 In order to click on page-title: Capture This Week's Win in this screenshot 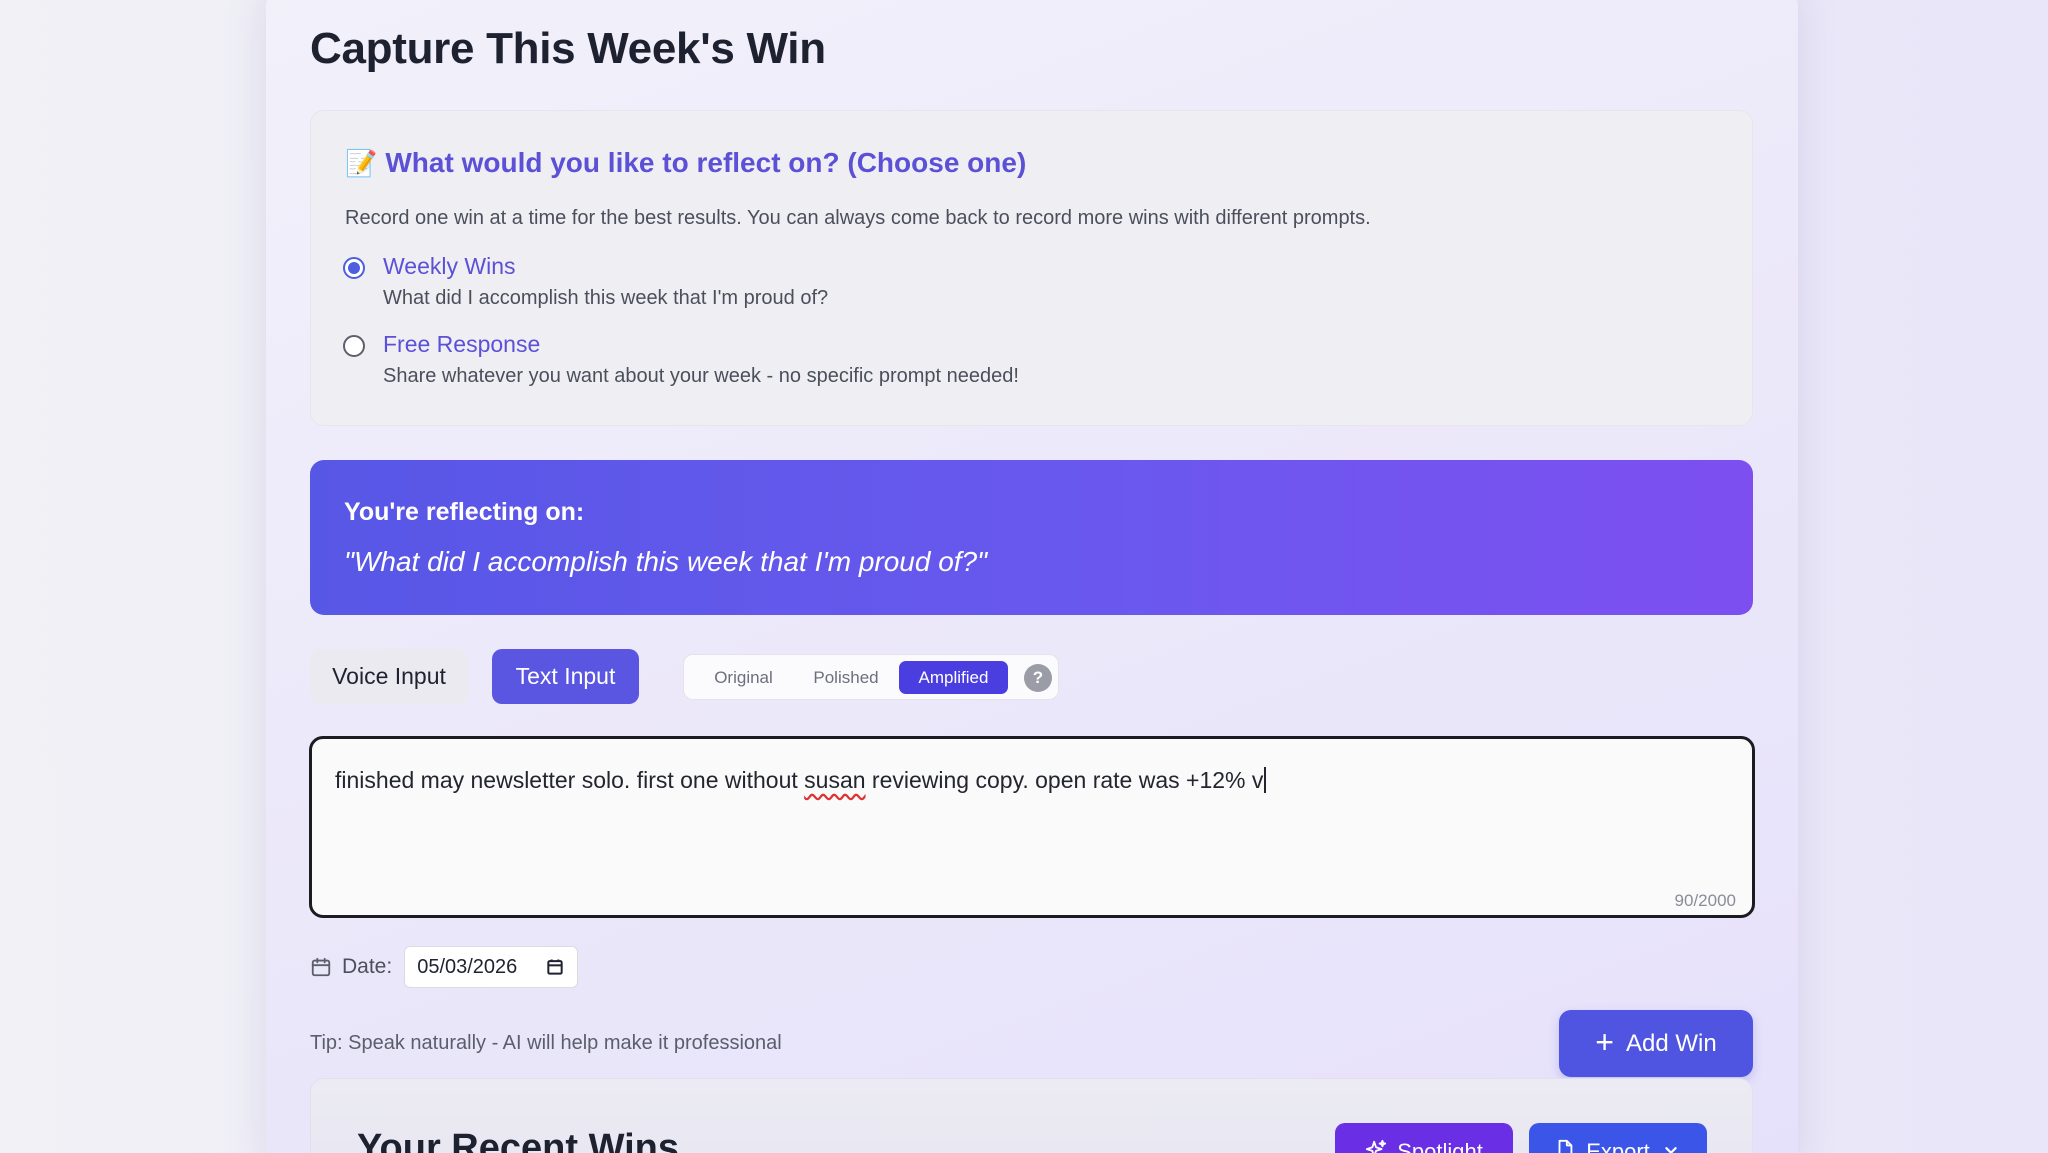, I will do `click(568, 48)`.